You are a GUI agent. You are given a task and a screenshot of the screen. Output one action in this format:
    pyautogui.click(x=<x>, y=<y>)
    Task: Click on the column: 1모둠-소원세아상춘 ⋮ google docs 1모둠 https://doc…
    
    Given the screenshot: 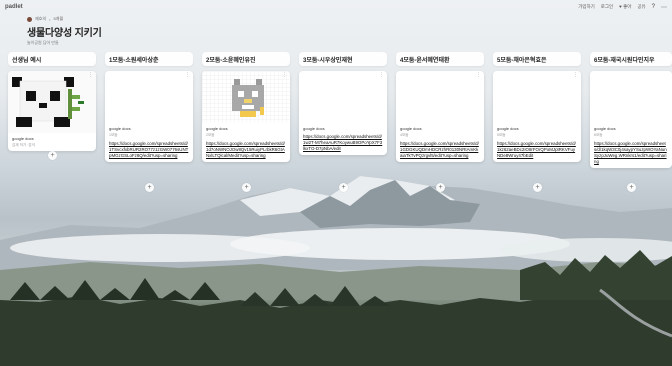 What is the action you would take?
    pyautogui.click(x=149, y=122)
    